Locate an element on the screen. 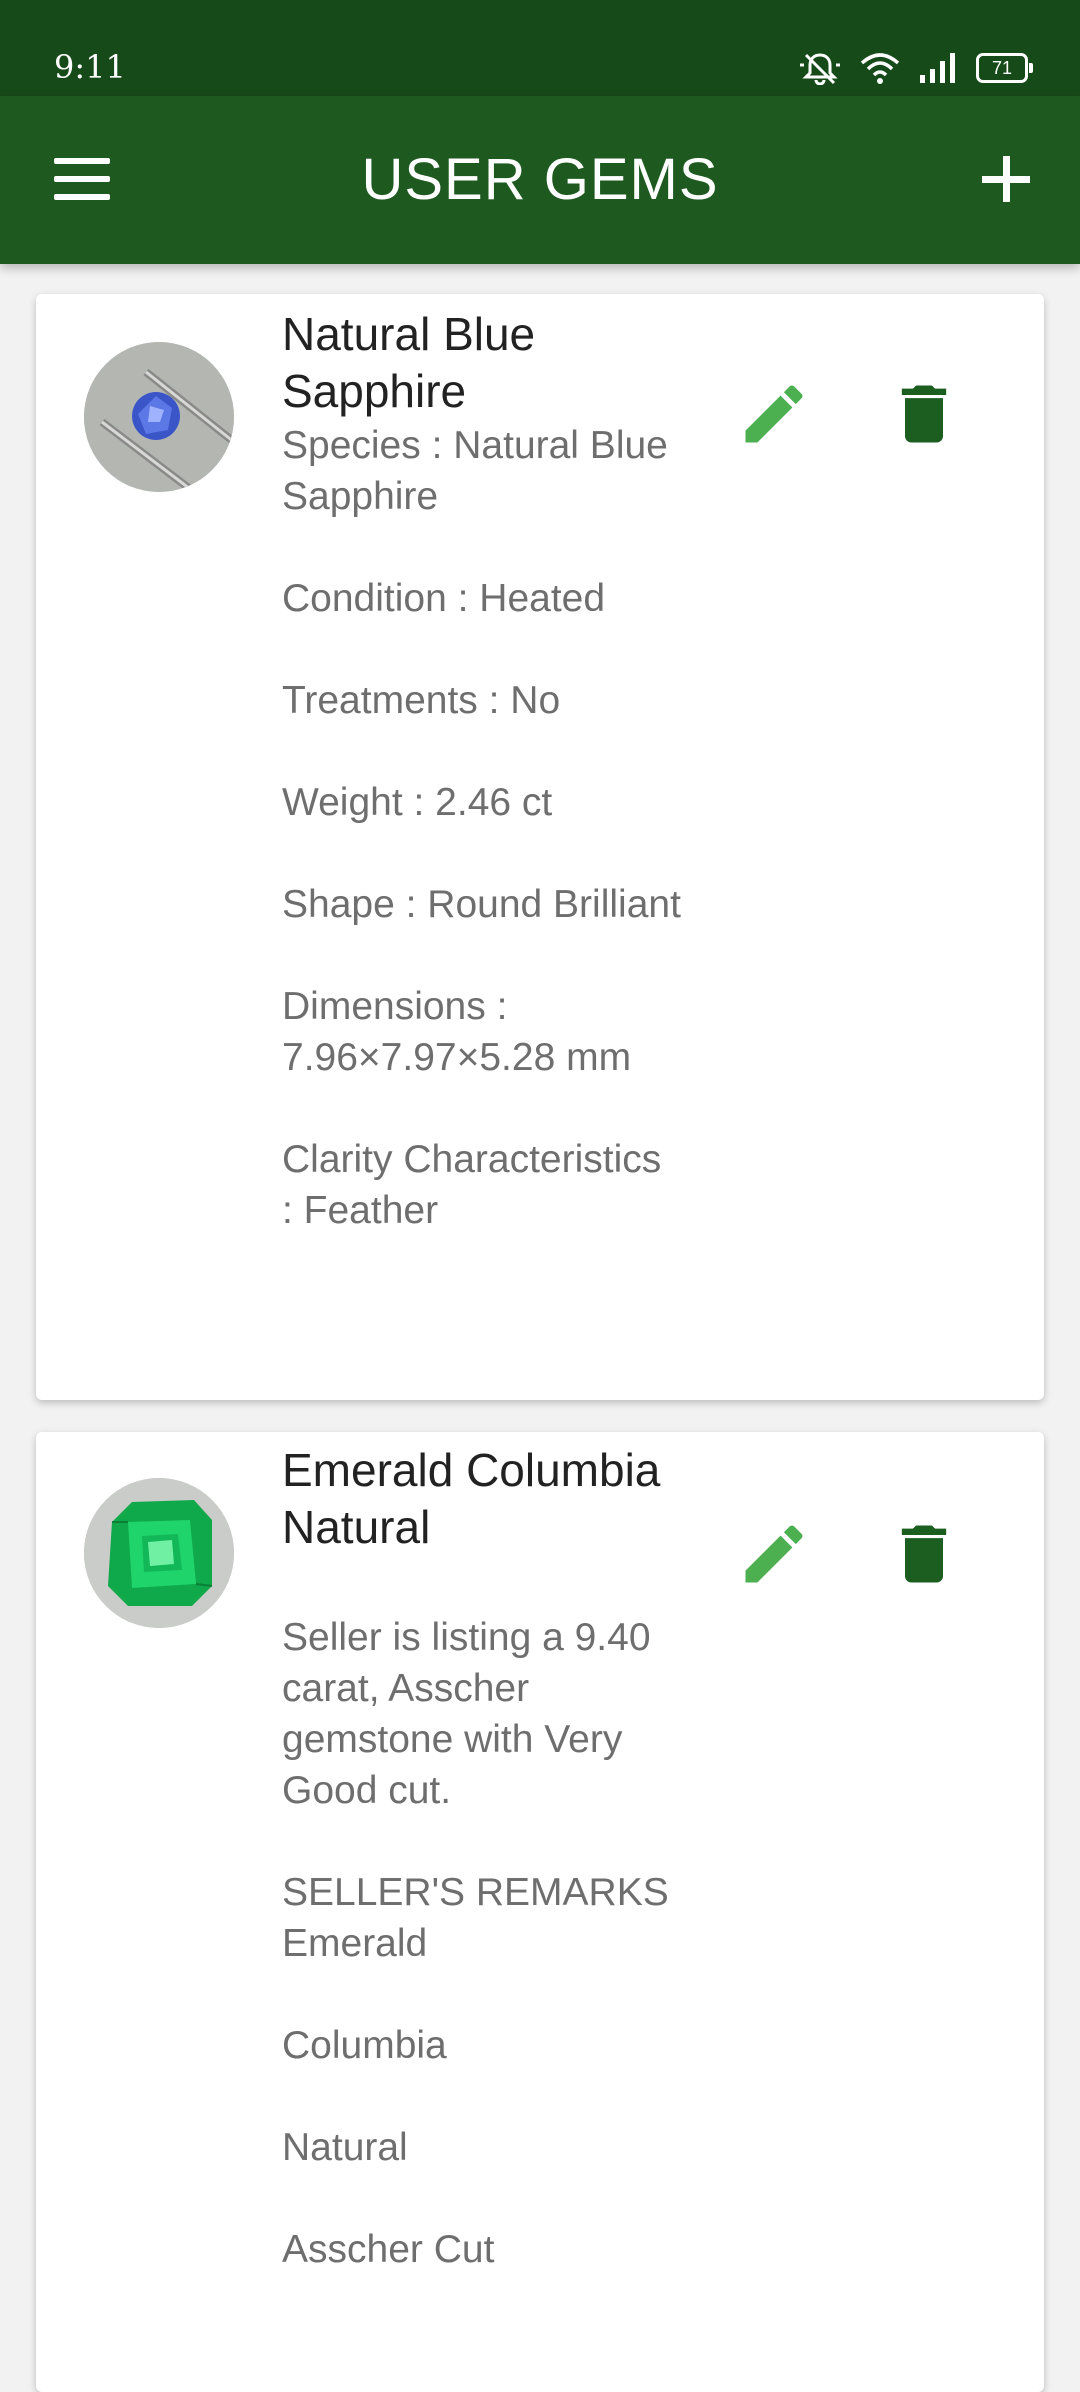 The height and width of the screenshot is (2392, 1080). add-gem-button is located at coordinates (1006, 178).